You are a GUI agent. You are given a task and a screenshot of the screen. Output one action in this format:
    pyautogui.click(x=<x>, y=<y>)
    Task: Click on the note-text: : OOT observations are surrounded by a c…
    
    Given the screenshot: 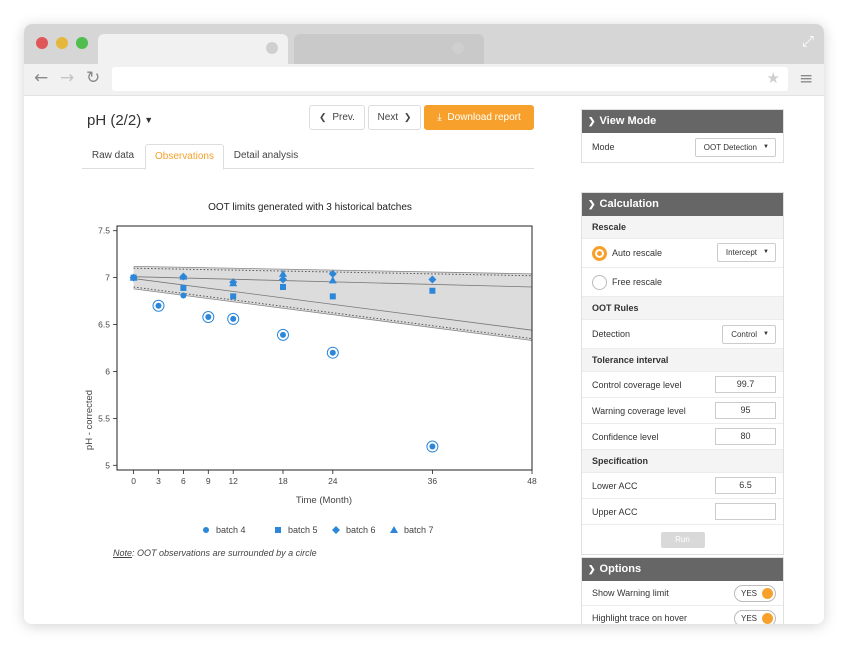 What is the action you would take?
    pyautogui.click(x=224, y=553)
    